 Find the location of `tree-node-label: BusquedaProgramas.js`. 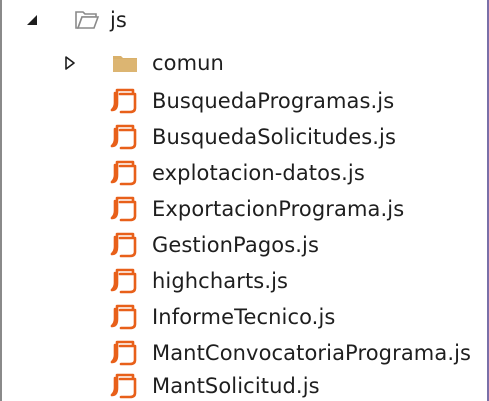

tree-node-label: BusquedaProgramas.js is located at coordinates (273, 101).